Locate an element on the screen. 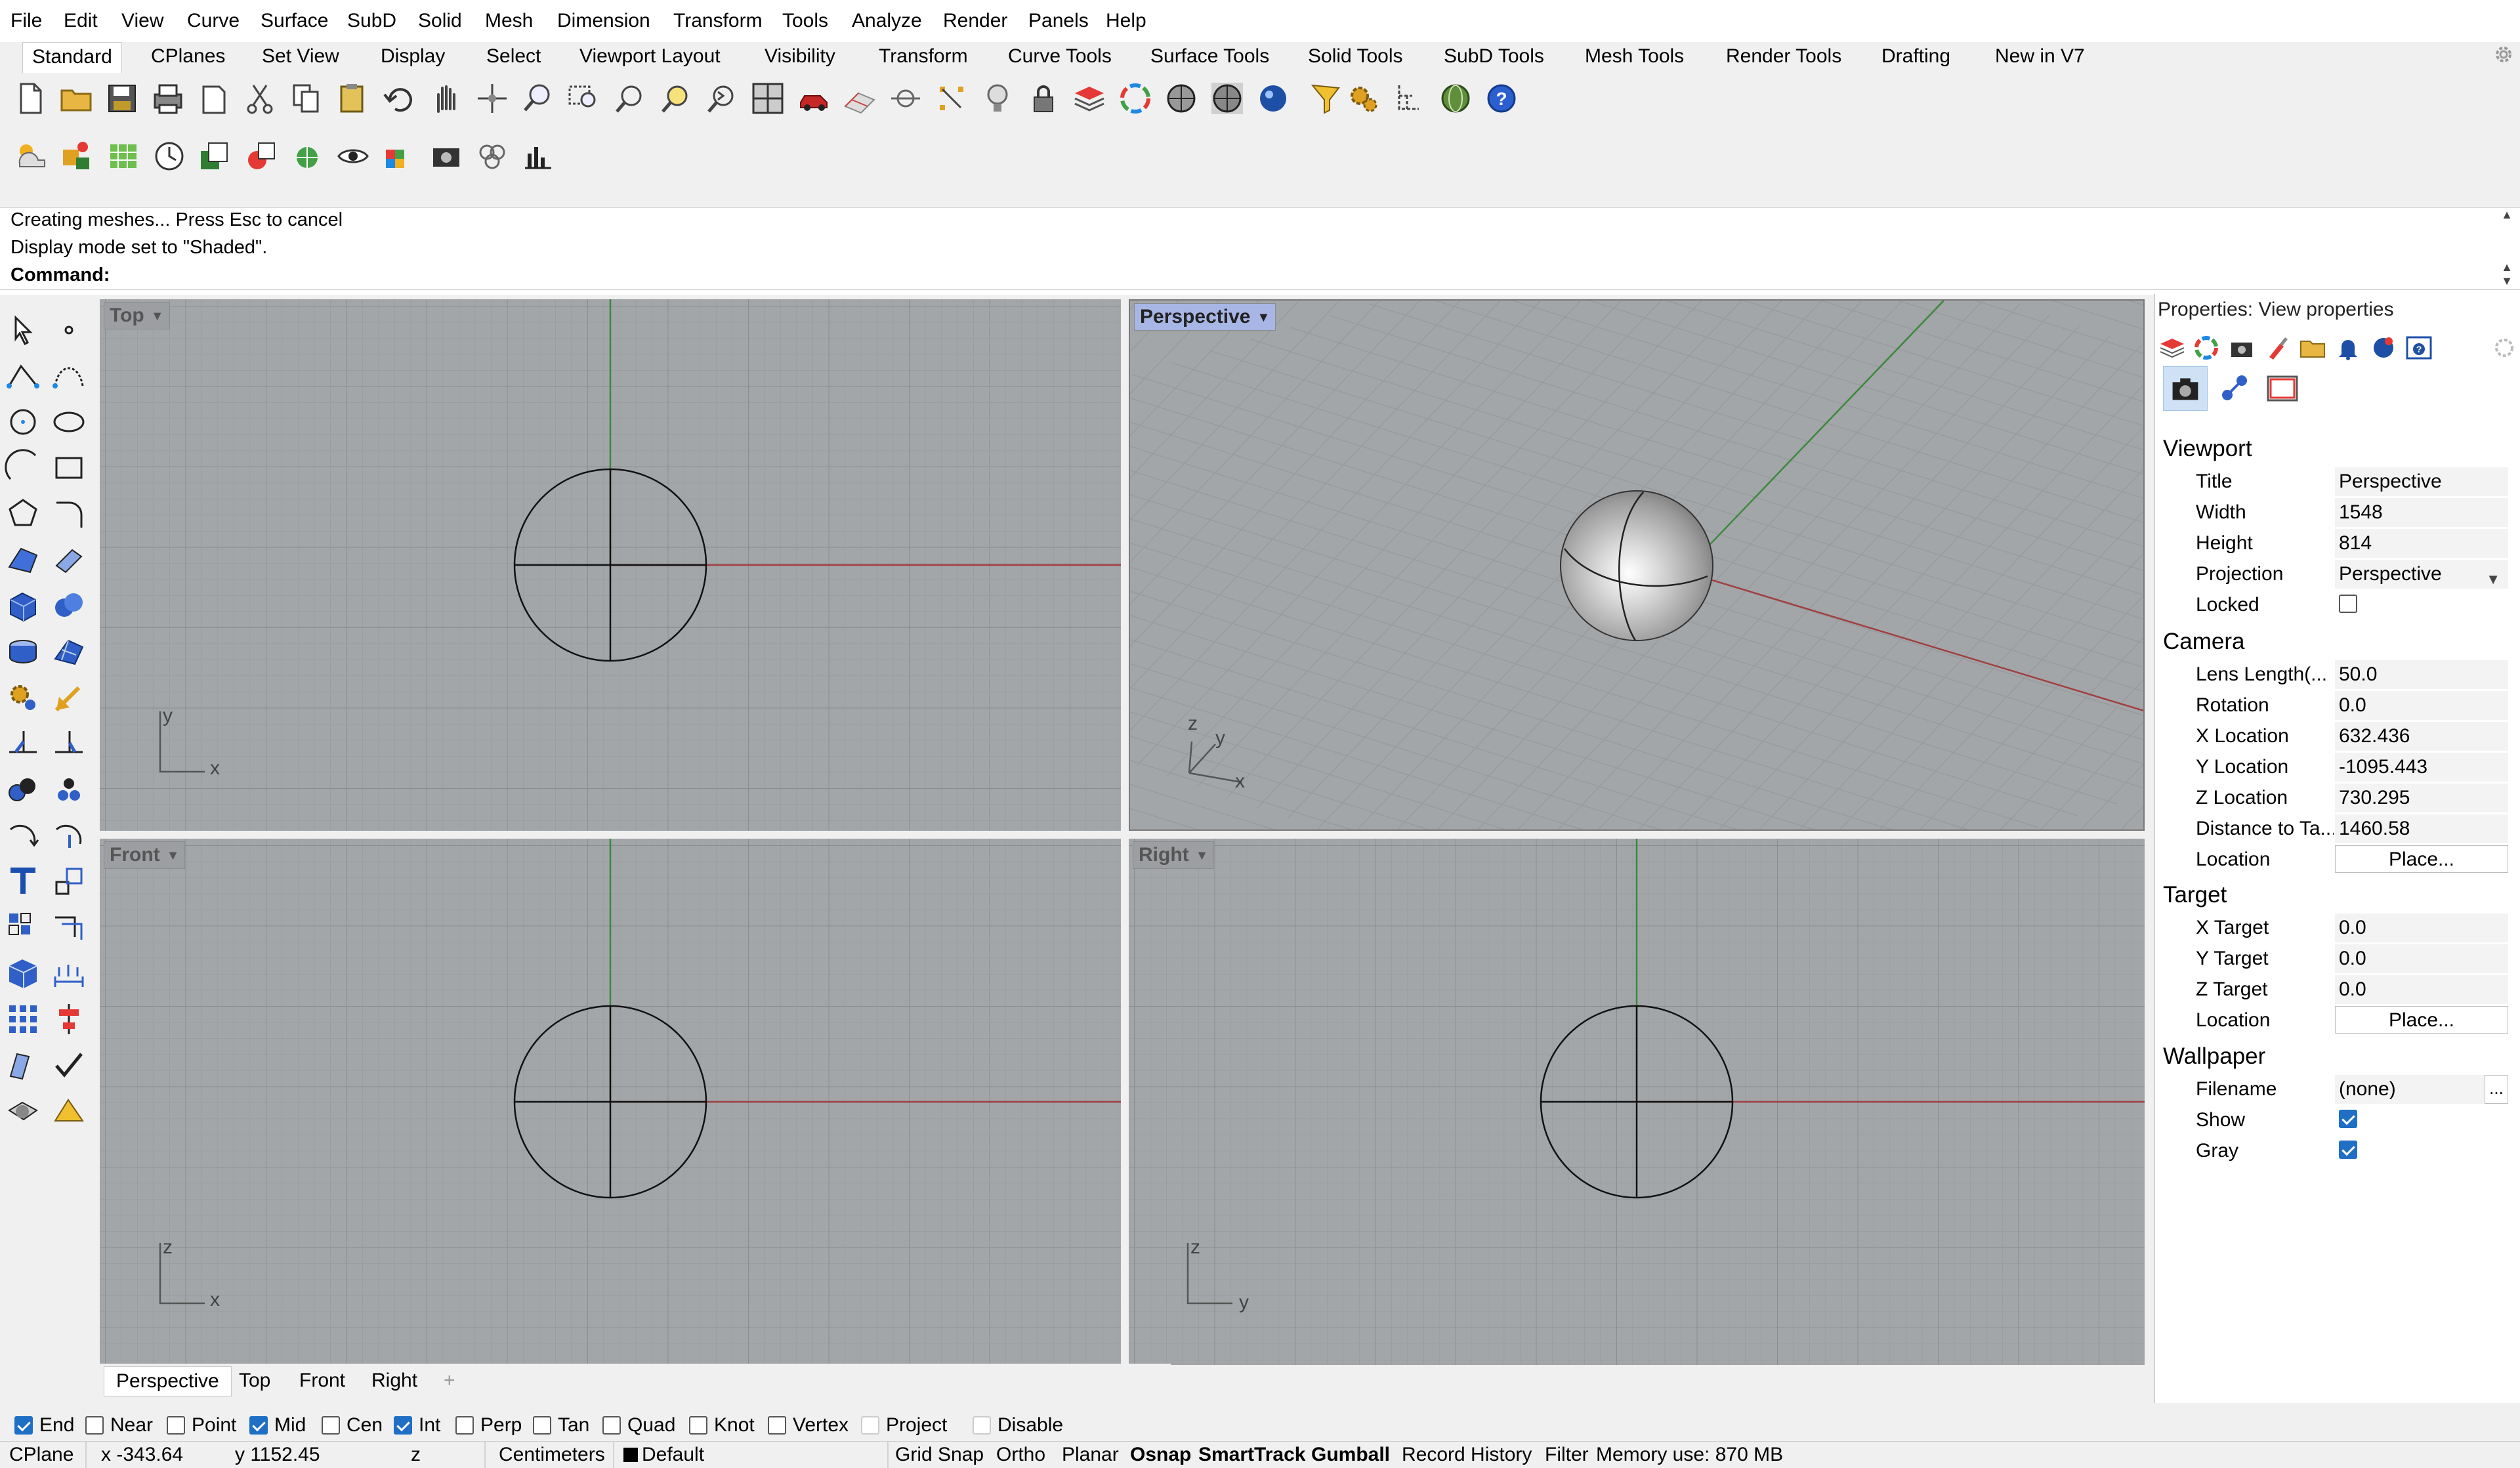  mesh-surface-icon is located at coordinates (69, 652).